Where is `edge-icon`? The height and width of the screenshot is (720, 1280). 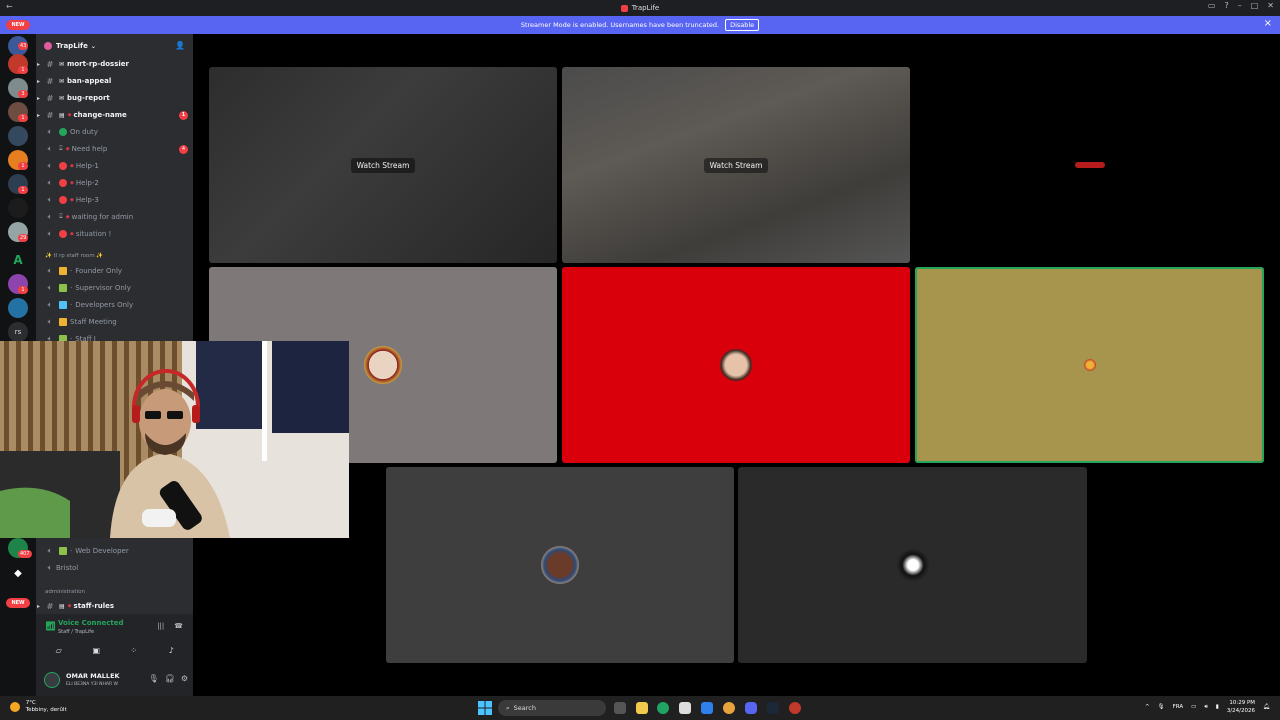
edge-icon is located at coordinates (663, 708).